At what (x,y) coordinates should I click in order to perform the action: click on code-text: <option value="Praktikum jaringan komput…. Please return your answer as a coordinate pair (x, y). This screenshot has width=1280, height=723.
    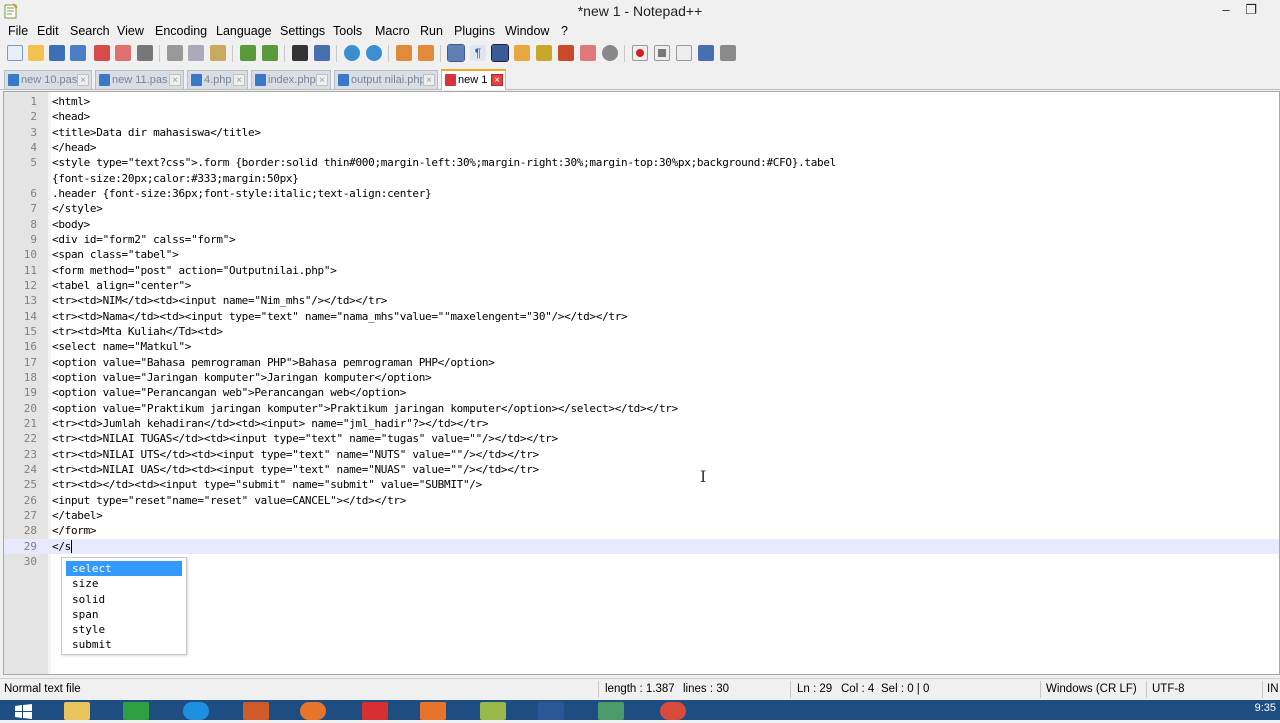
    Looking at the image, I should click on (365, 408).